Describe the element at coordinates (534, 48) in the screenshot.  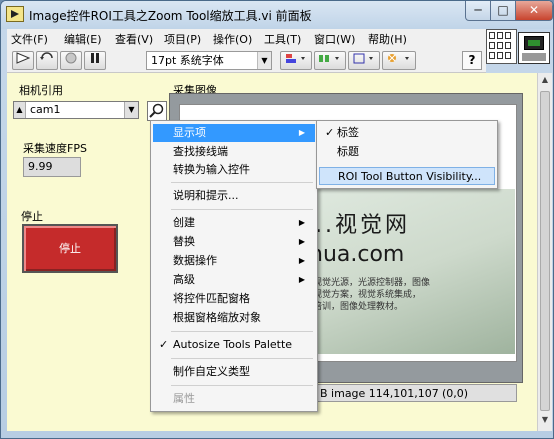
I see `vi-icon` at that location.